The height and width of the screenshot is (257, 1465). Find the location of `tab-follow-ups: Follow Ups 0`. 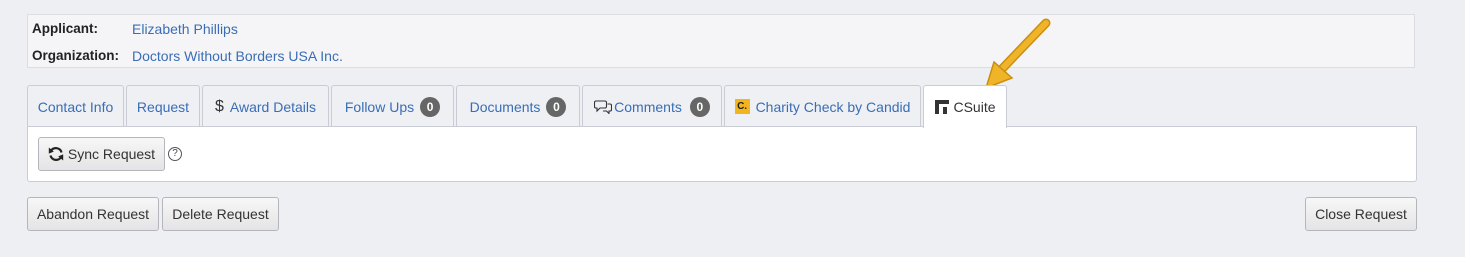

tab-follow-ups: Follow Ups 0 is located at coordinates (392, 106).